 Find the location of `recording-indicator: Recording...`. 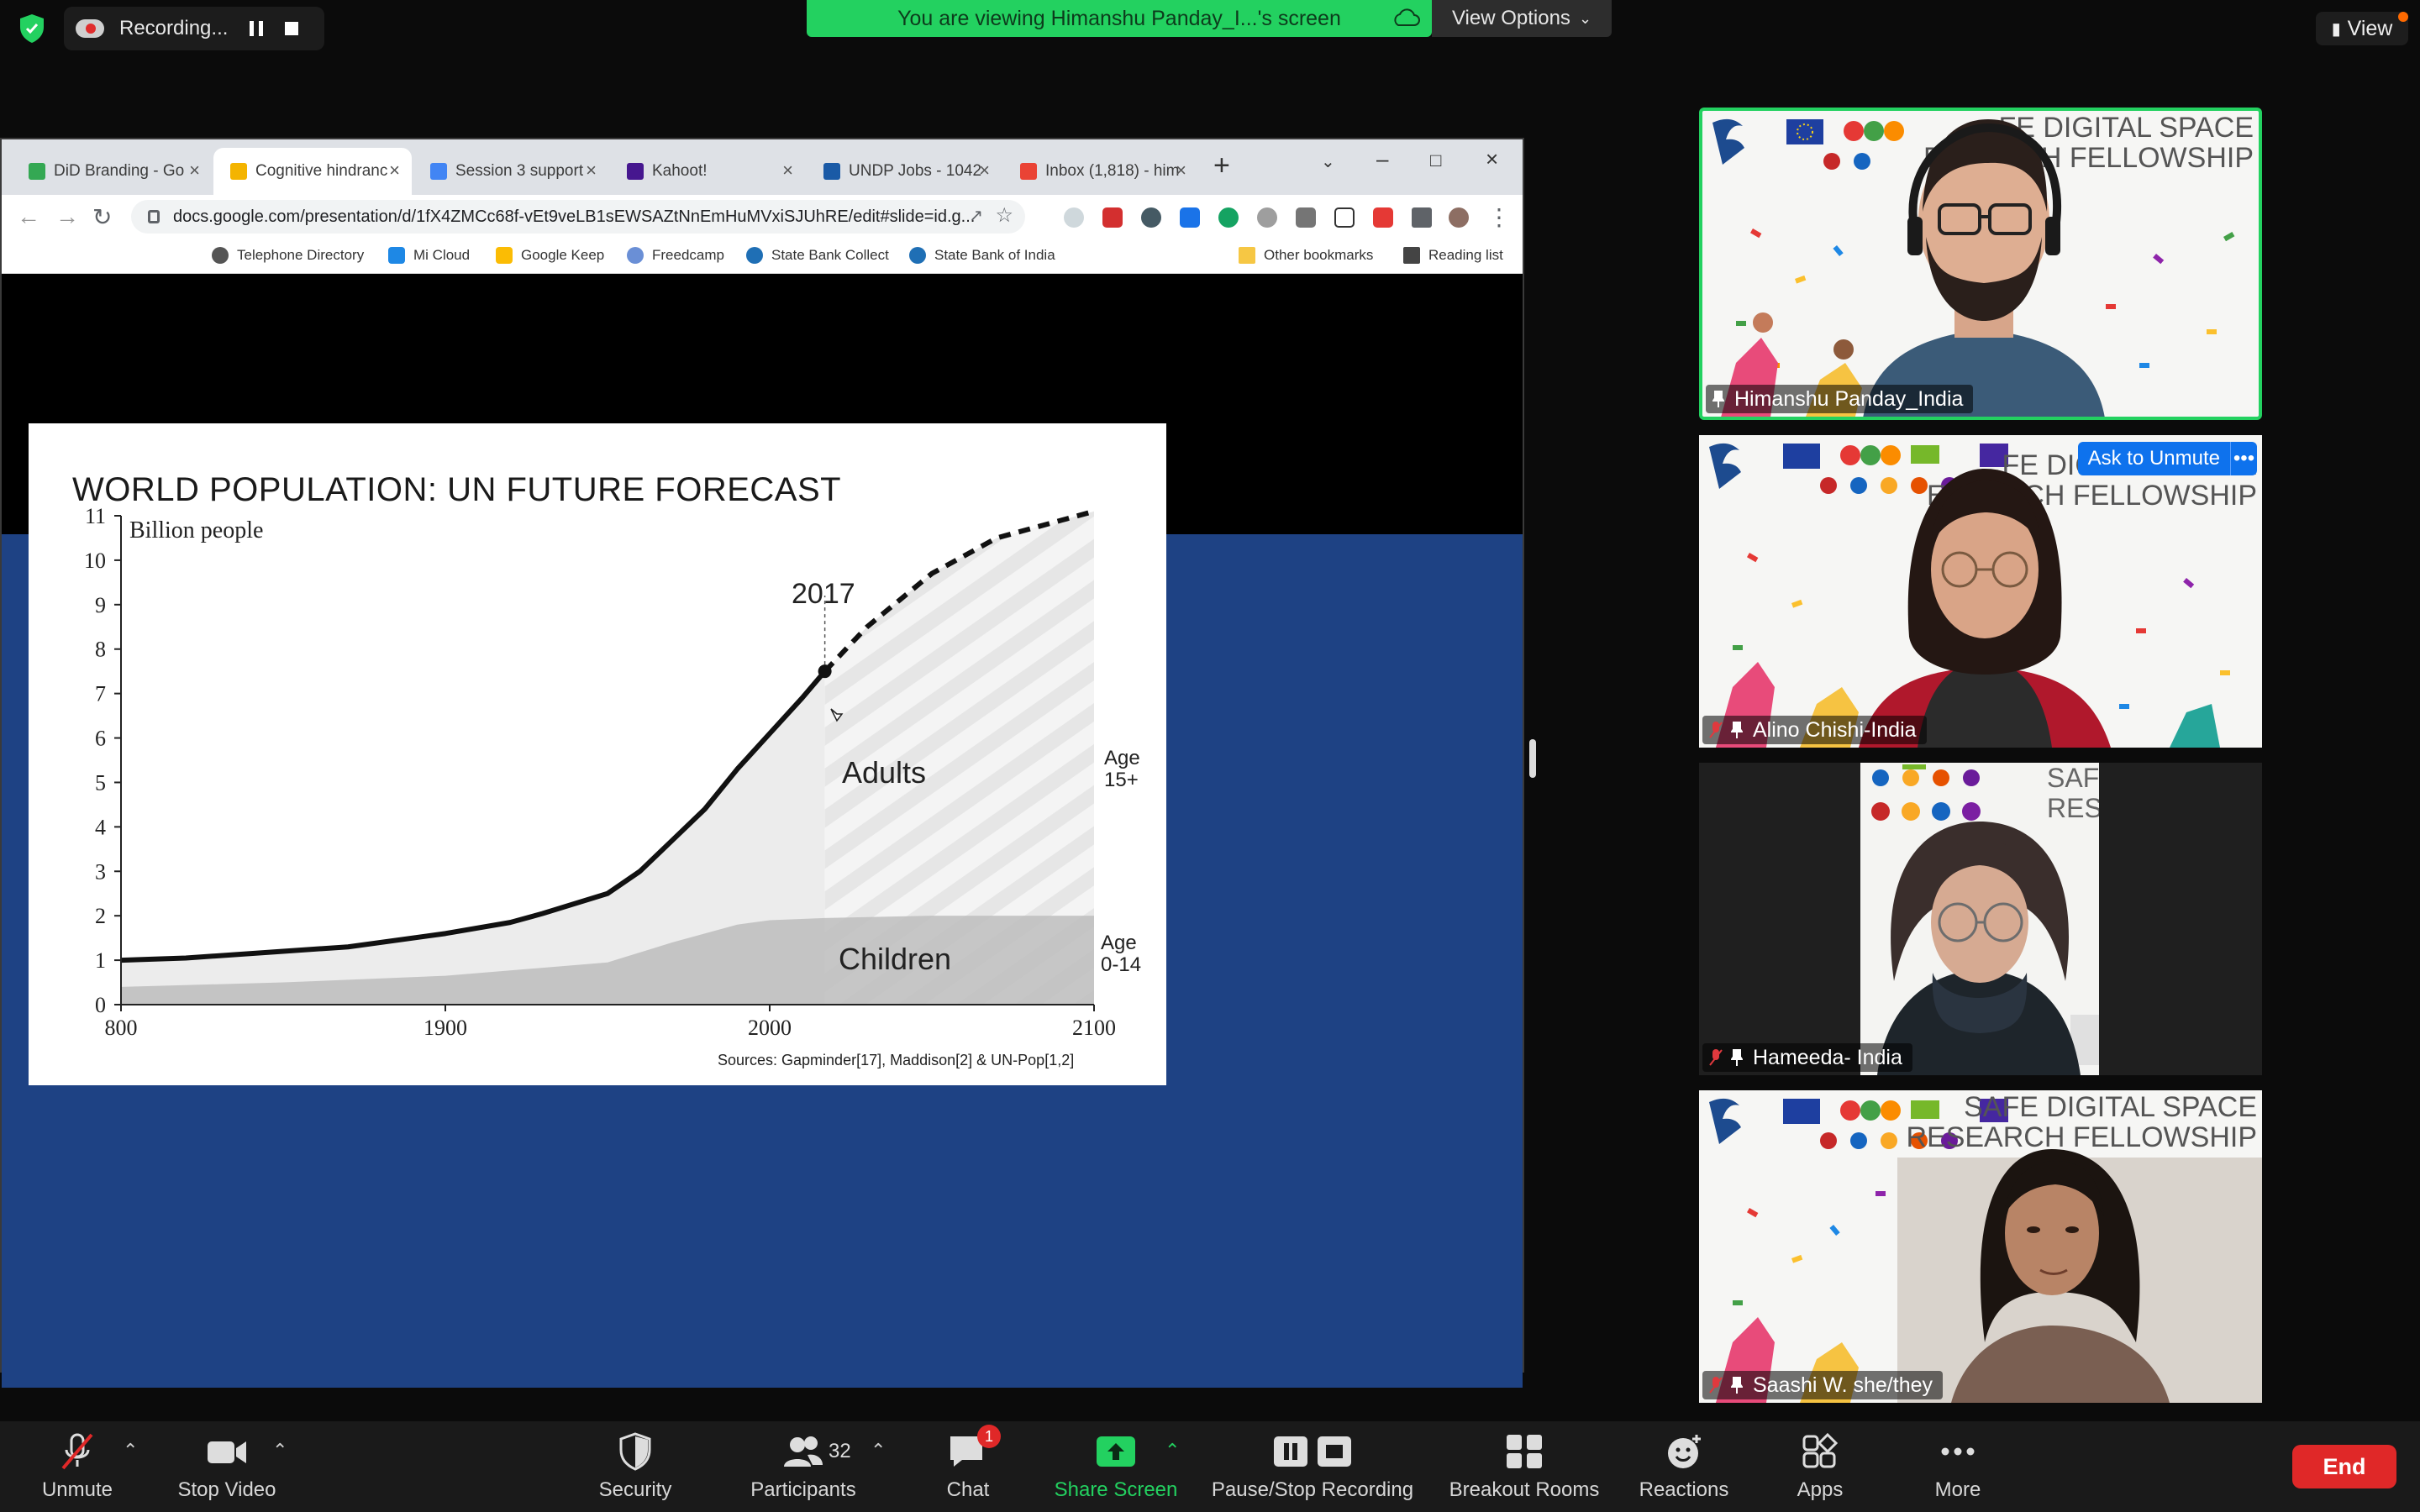

recording-indicator: Recording... is located at coordinates (194, 28).